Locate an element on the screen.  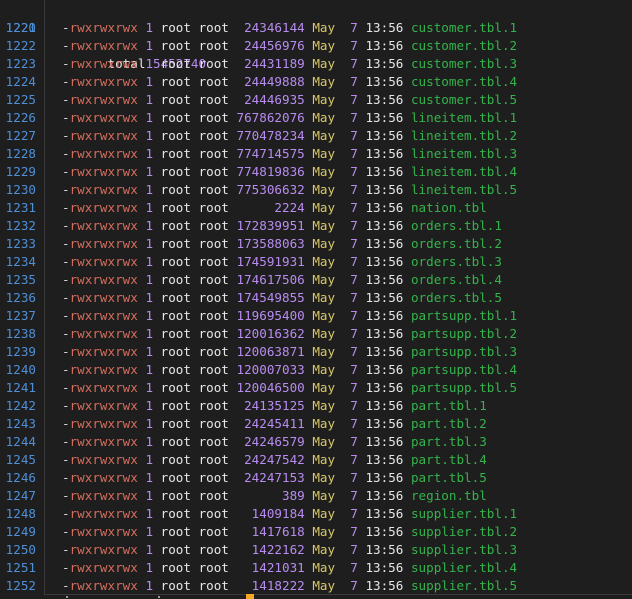
line-number: 1230 is located at coordinates (20, 189).